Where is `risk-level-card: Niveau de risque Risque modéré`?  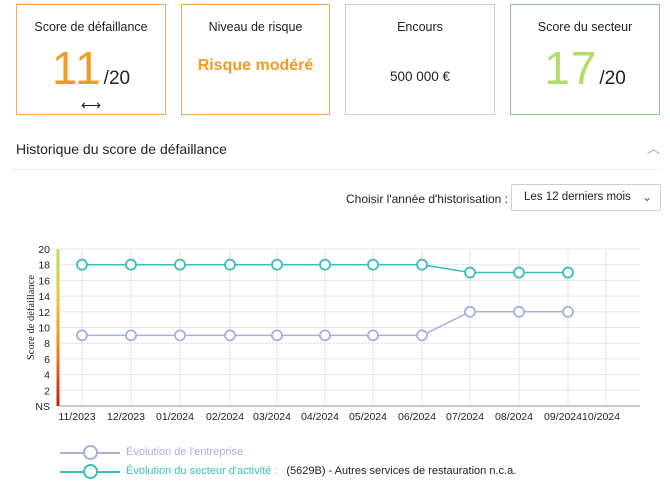
risk-level-card: Niveau de risque Risque modéré is located at coordinates (255, 59).